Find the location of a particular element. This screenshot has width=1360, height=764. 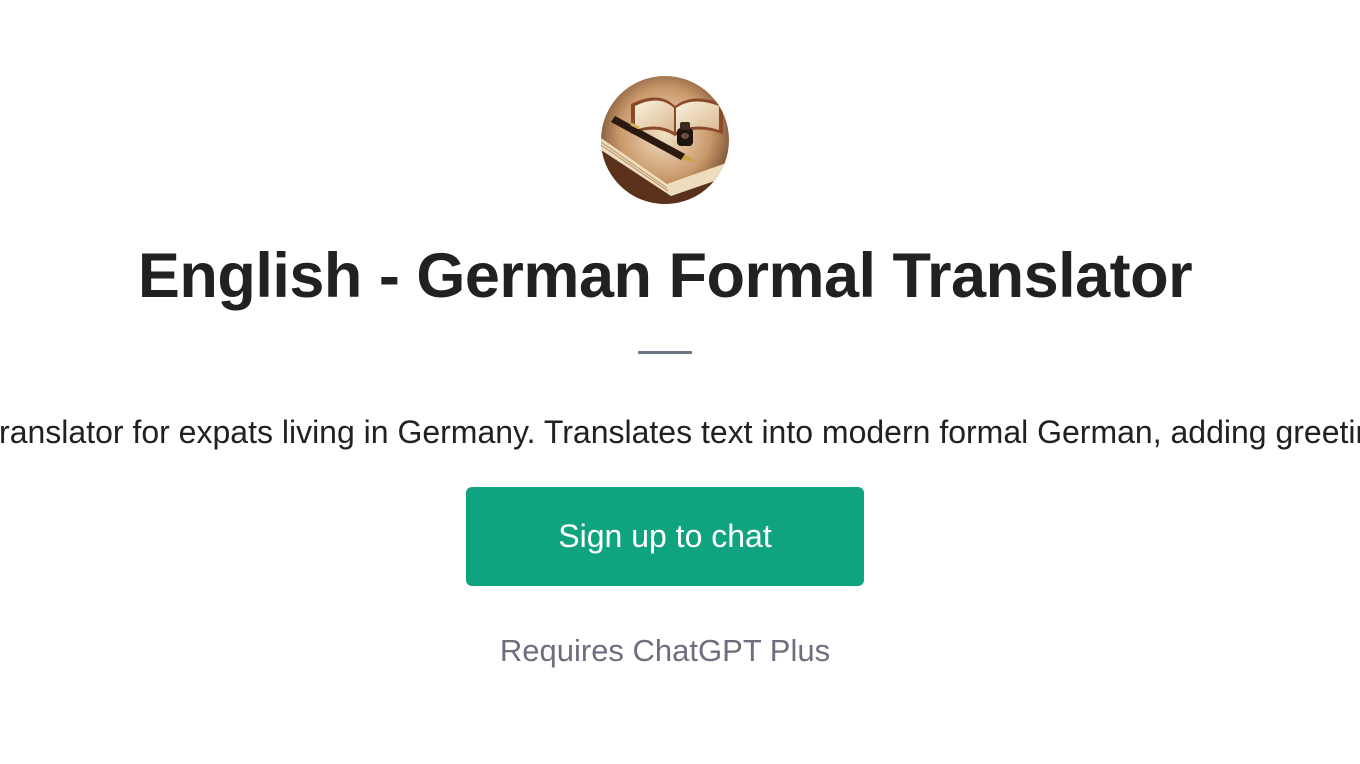

sign-up-to-chat-button: Sign up to chat is located at coordinates (665, 536).